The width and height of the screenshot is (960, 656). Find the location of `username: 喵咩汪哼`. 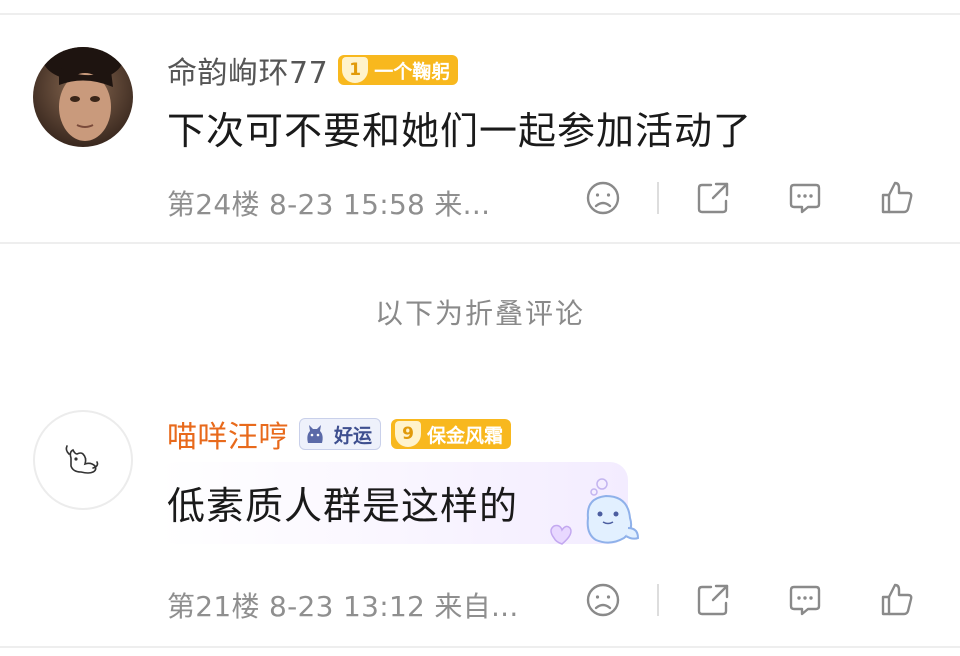

username: 喵咩汪哼 is located at coordinates (228, 434).